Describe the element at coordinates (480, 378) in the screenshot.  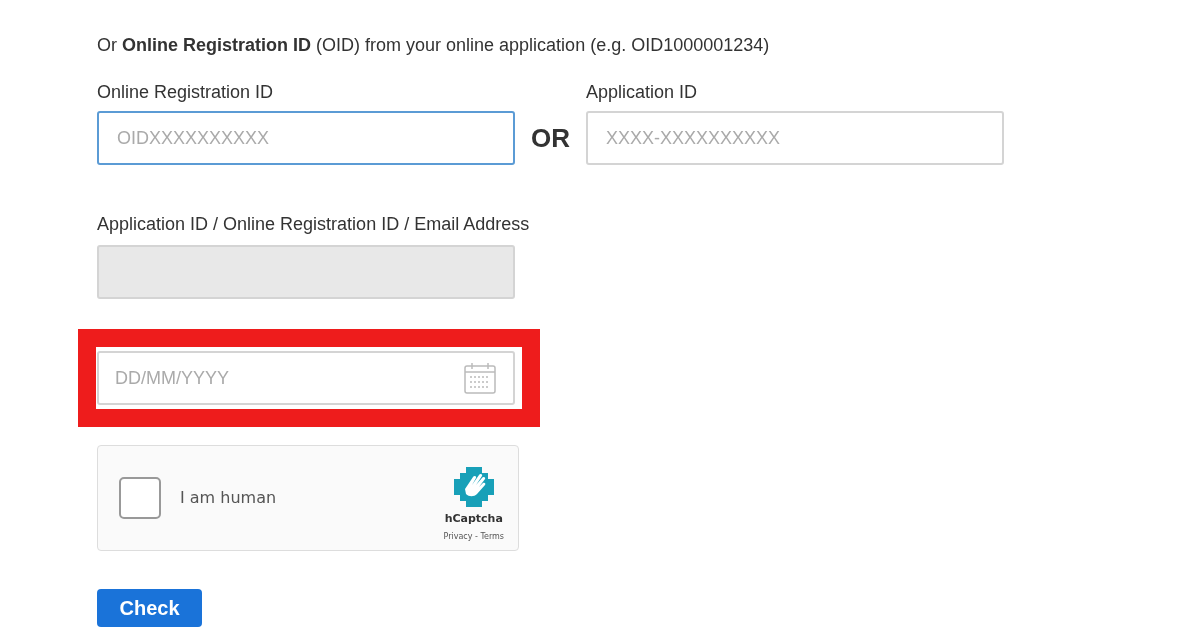
I see `calendar-icon` at that location.